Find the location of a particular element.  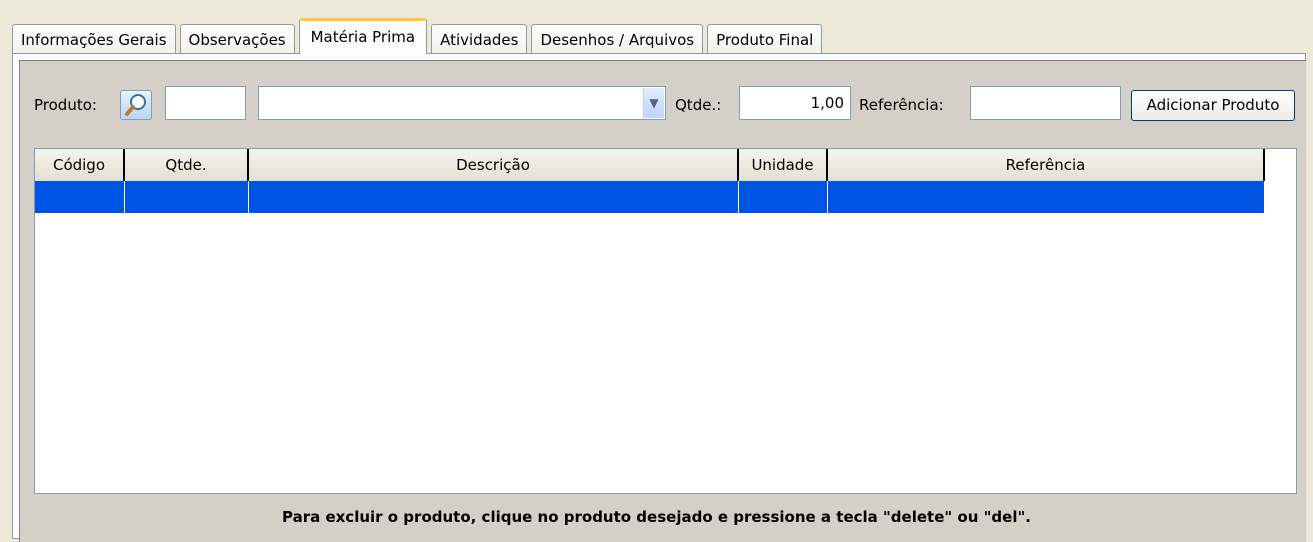

tab-informacoes-gerais: Informações Gerais is located at coordinates (94, 39).